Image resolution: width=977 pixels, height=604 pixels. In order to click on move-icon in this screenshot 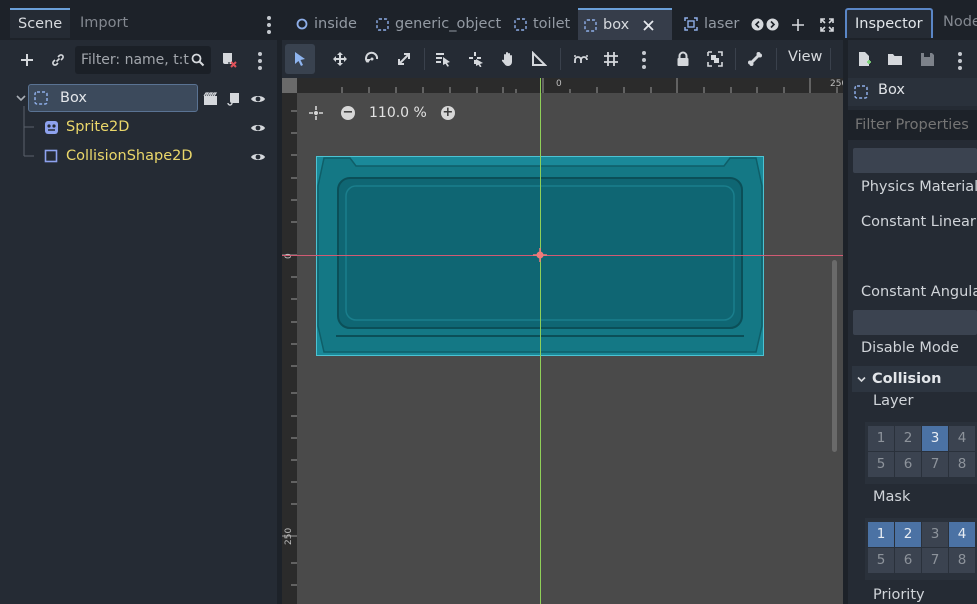, I will do `click(340, 59)`.